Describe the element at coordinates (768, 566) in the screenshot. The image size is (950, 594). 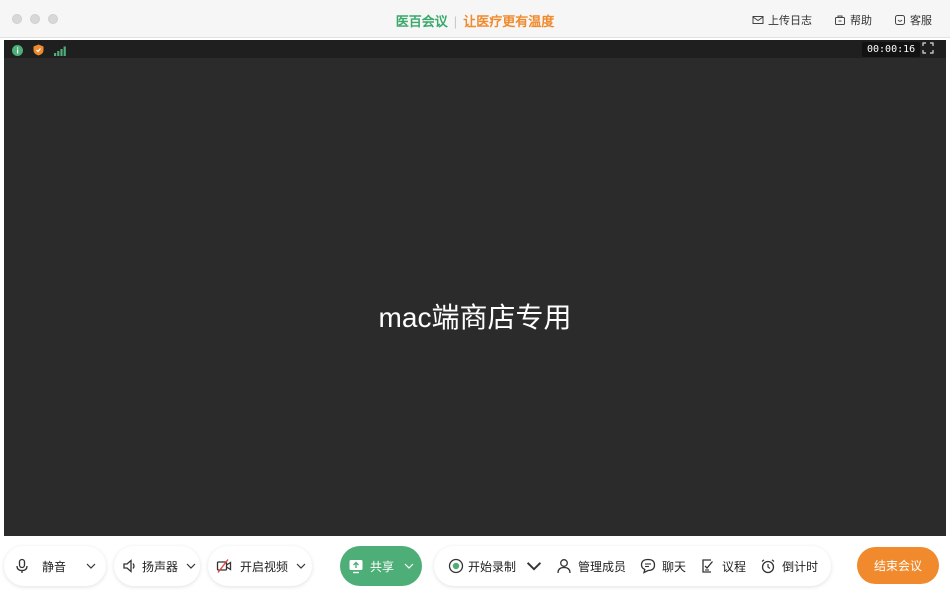
I see `alarm-clock-icon` at that location.